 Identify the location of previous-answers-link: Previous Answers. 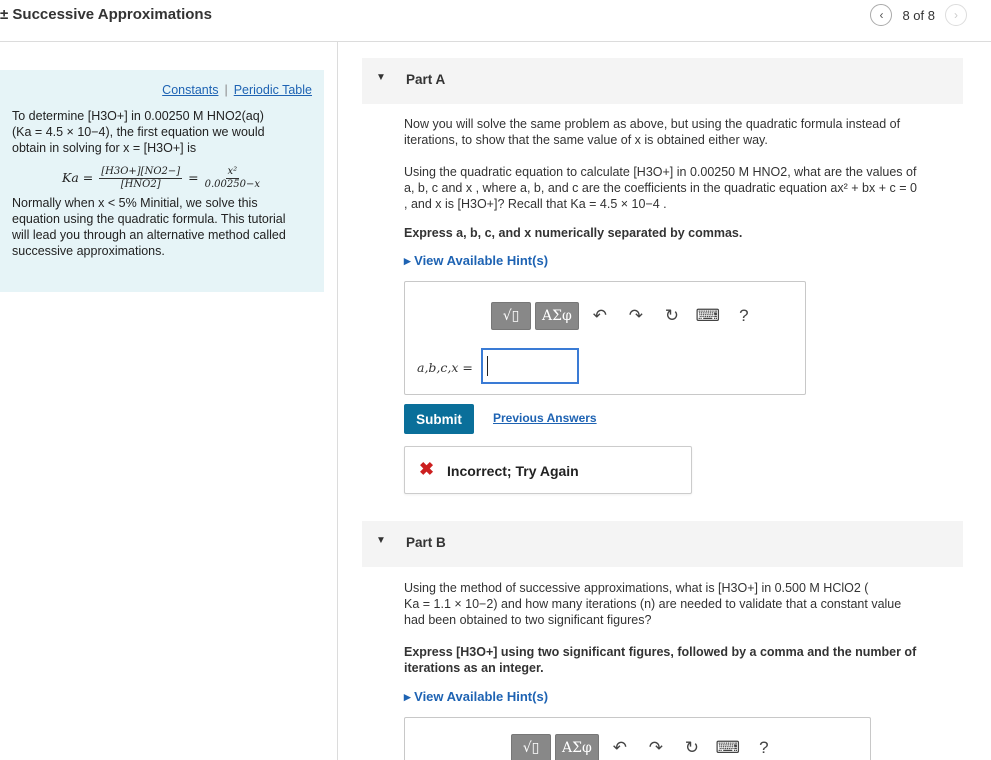
(545, 418).